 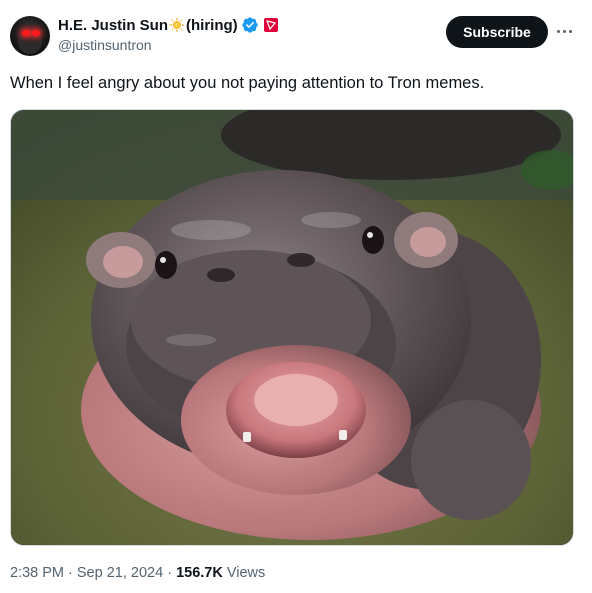 I want to click on tweet-time: 2:38 PM, so click(x=37, y=573).